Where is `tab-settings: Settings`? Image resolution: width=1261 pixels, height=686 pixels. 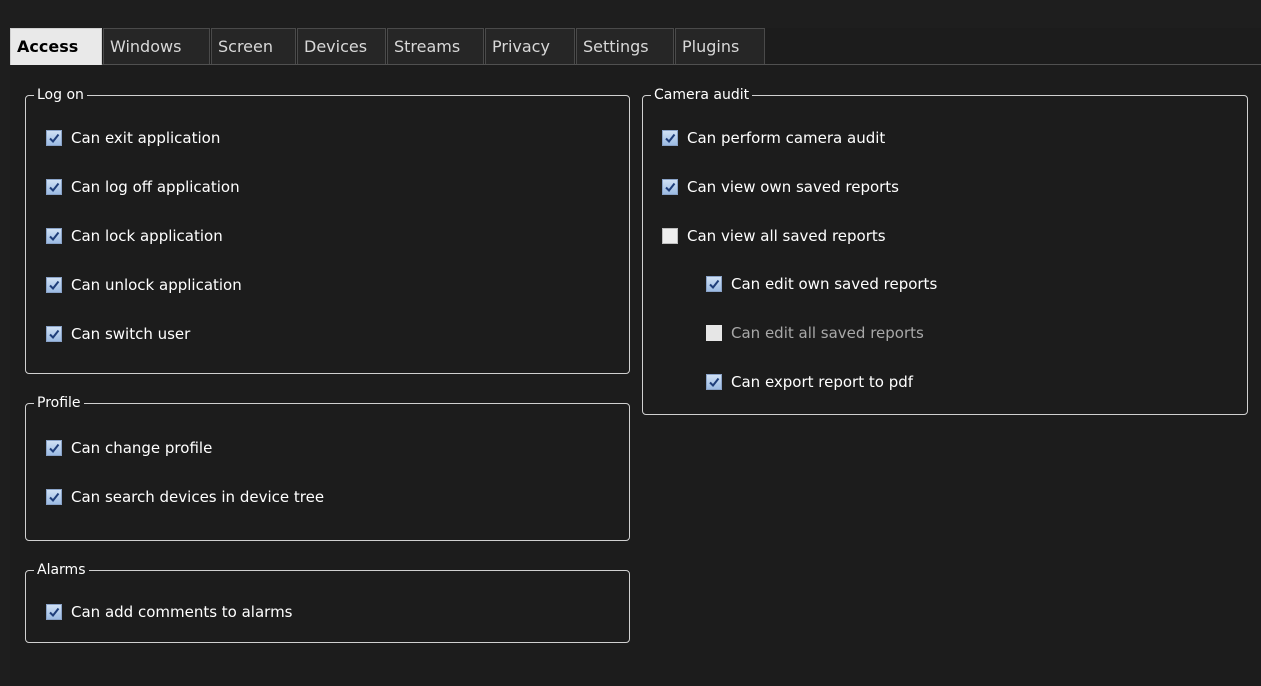
tab-settings: Settings is located at coordinates (625, 46).